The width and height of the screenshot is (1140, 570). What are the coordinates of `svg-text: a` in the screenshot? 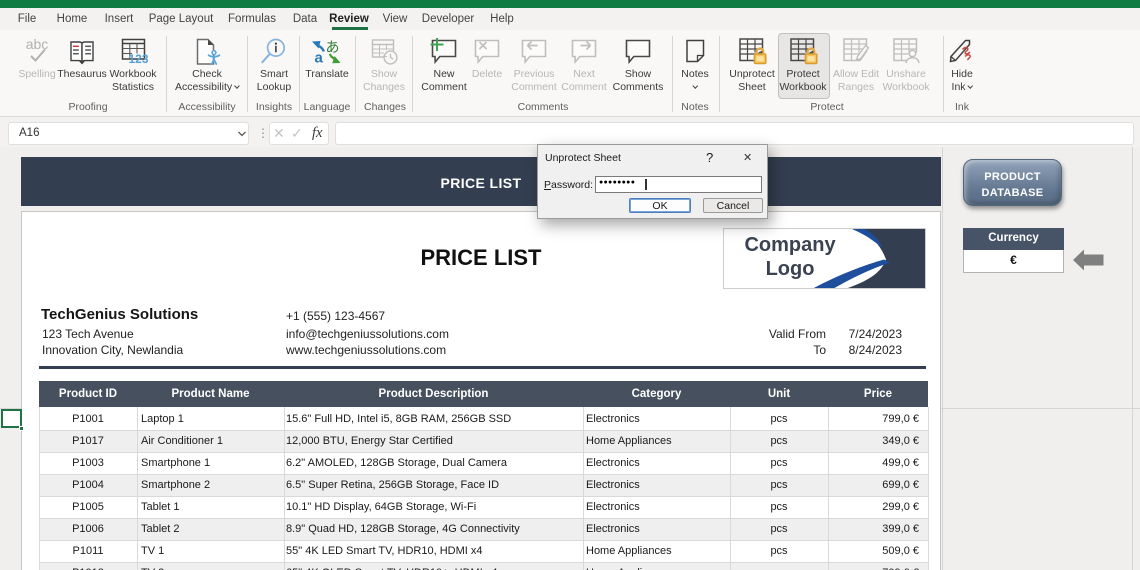 It's located at (319, 58).